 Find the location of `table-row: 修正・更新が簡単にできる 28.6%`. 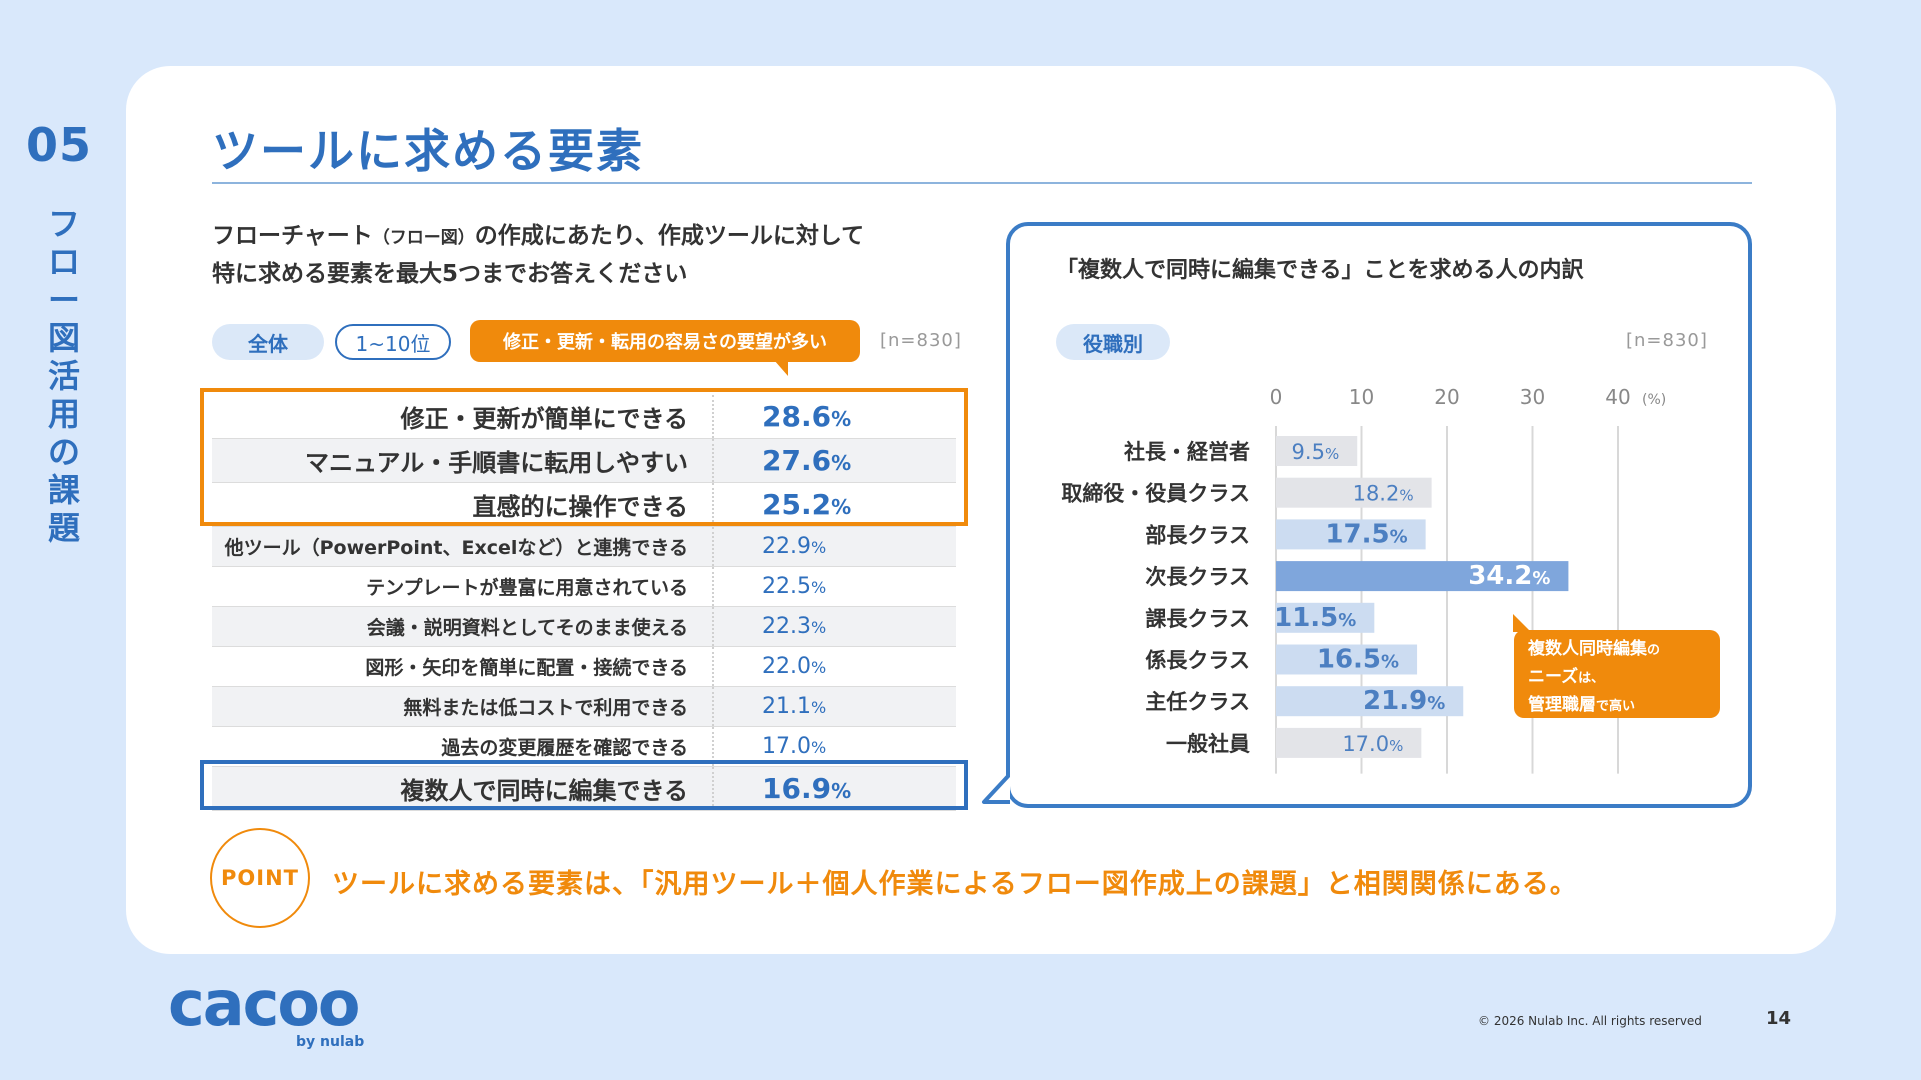

table-row: 修正・更新が簡単にできる 28.6% is located at coordinates (584, 417).